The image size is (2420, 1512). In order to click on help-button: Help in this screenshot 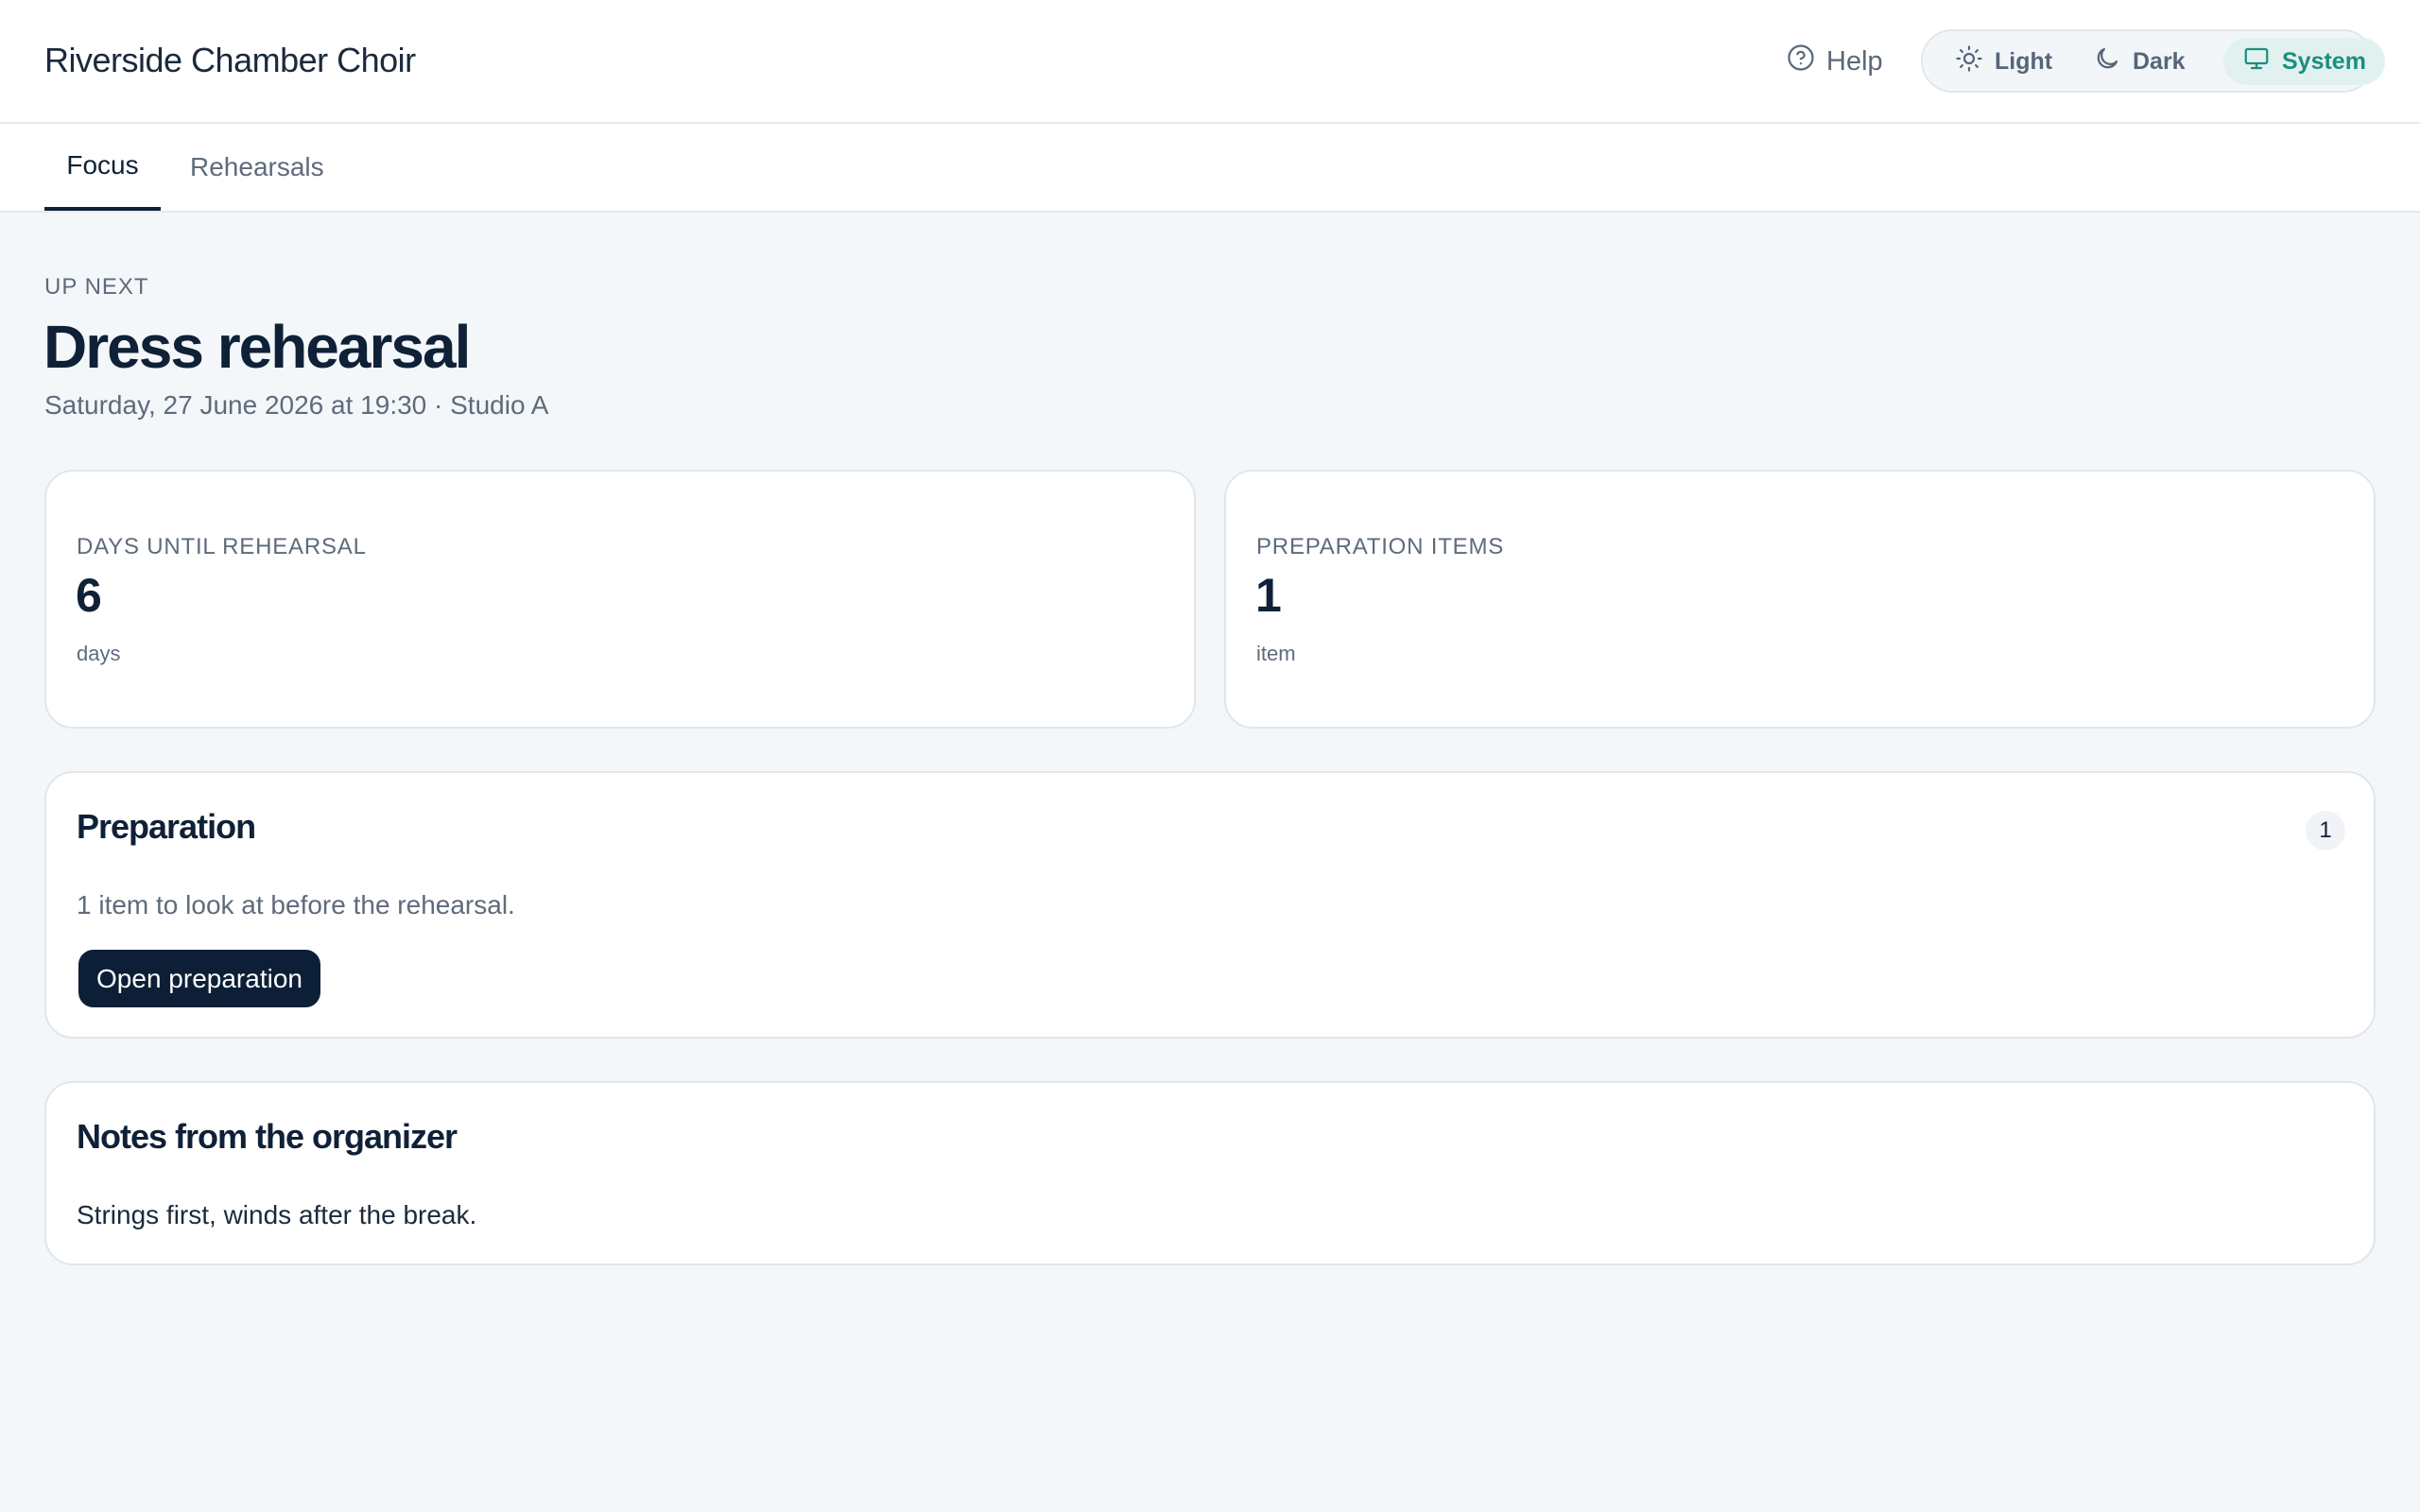, I will do `click(1835, 61)`.